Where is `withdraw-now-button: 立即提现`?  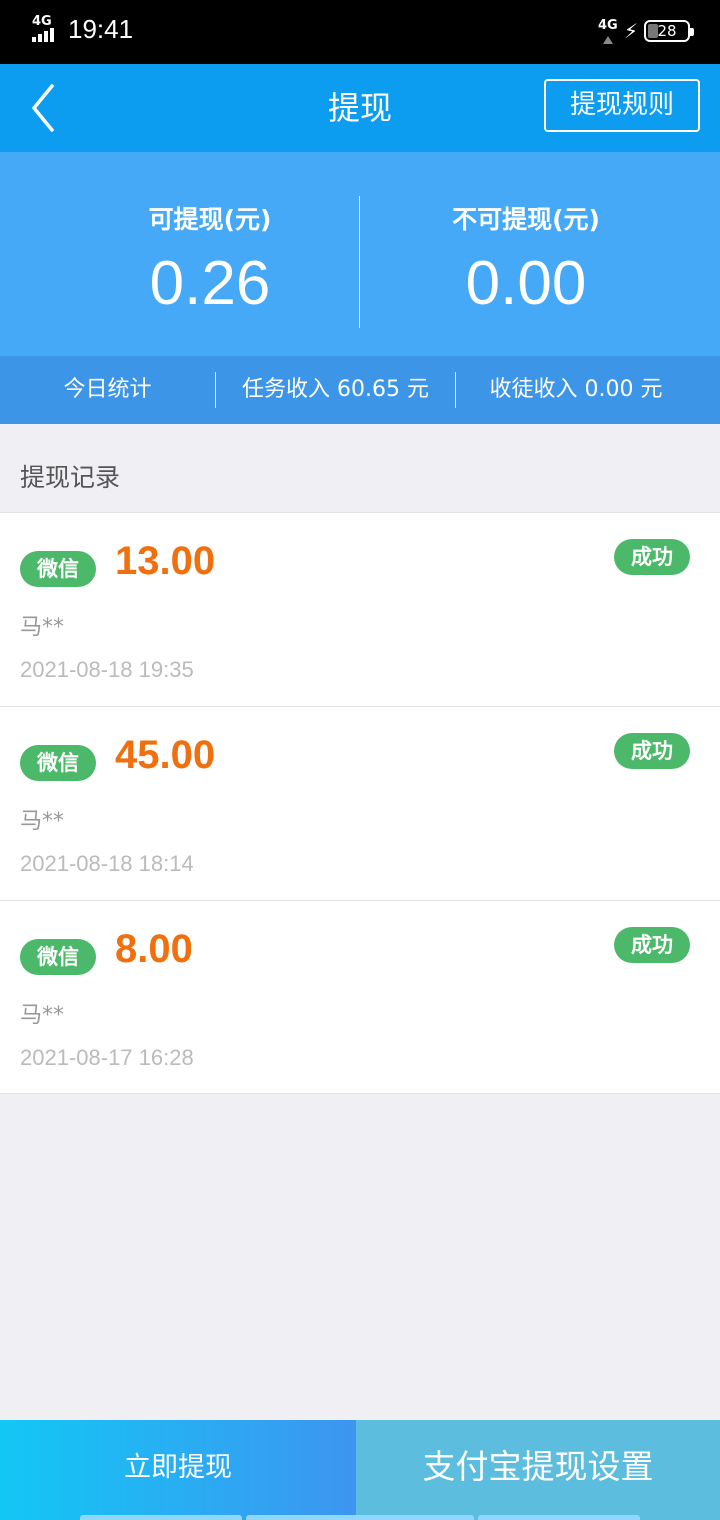
withdraw-now-button: 立即提现 is located at coordinates (178, 1470).